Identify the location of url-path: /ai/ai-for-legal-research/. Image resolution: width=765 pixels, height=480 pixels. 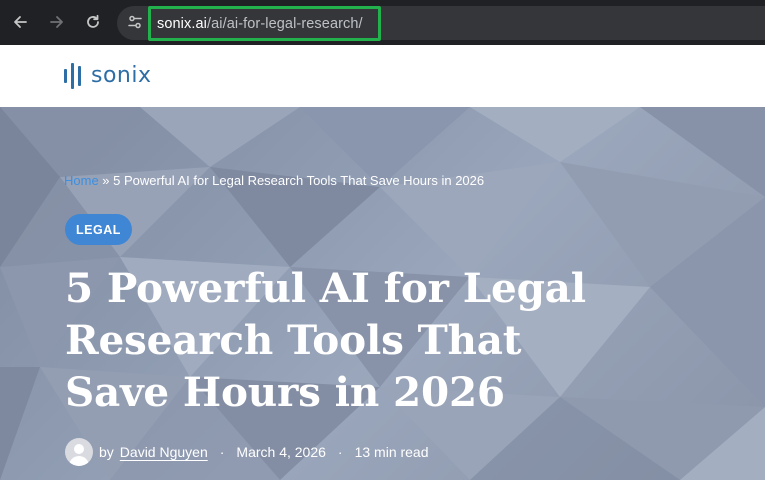
(284, 23).